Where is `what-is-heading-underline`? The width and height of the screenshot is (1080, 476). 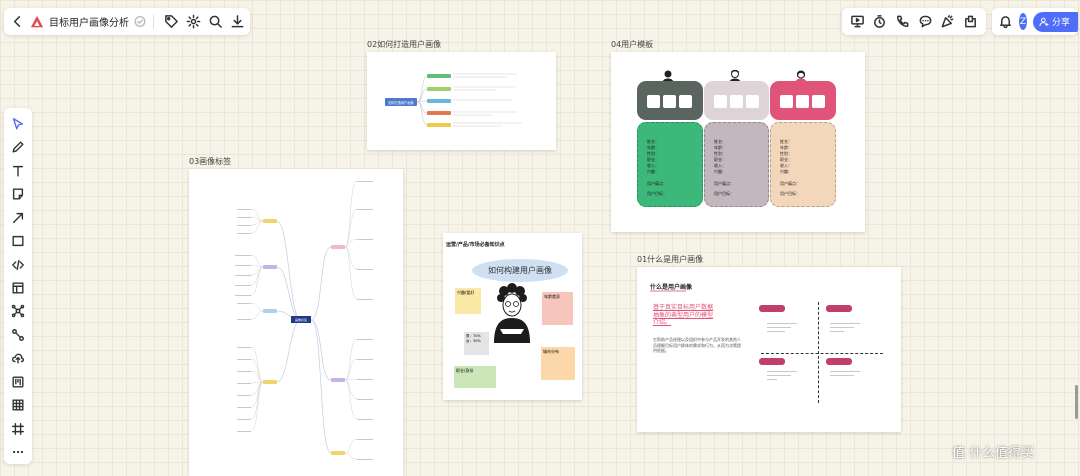
what-is-heading-underline is located at coordinates (668, 291).